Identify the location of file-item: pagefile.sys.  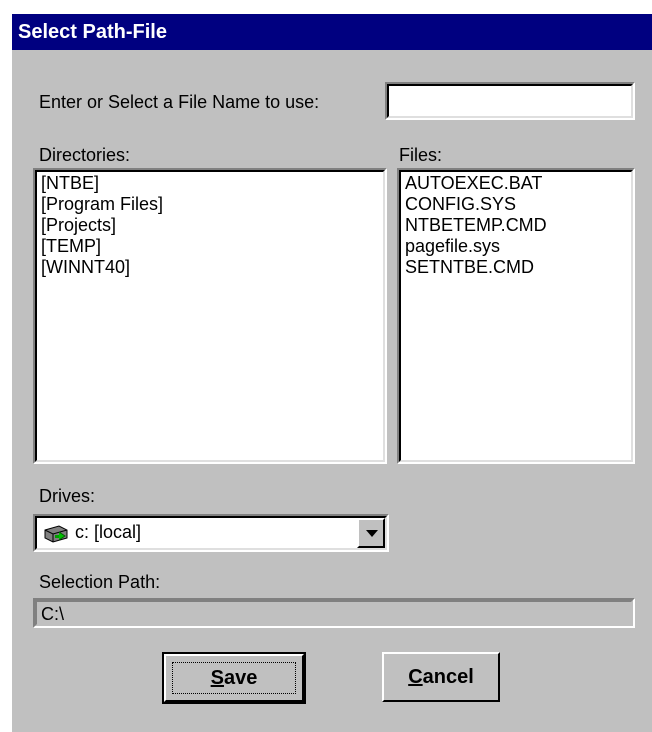
(516, 246).